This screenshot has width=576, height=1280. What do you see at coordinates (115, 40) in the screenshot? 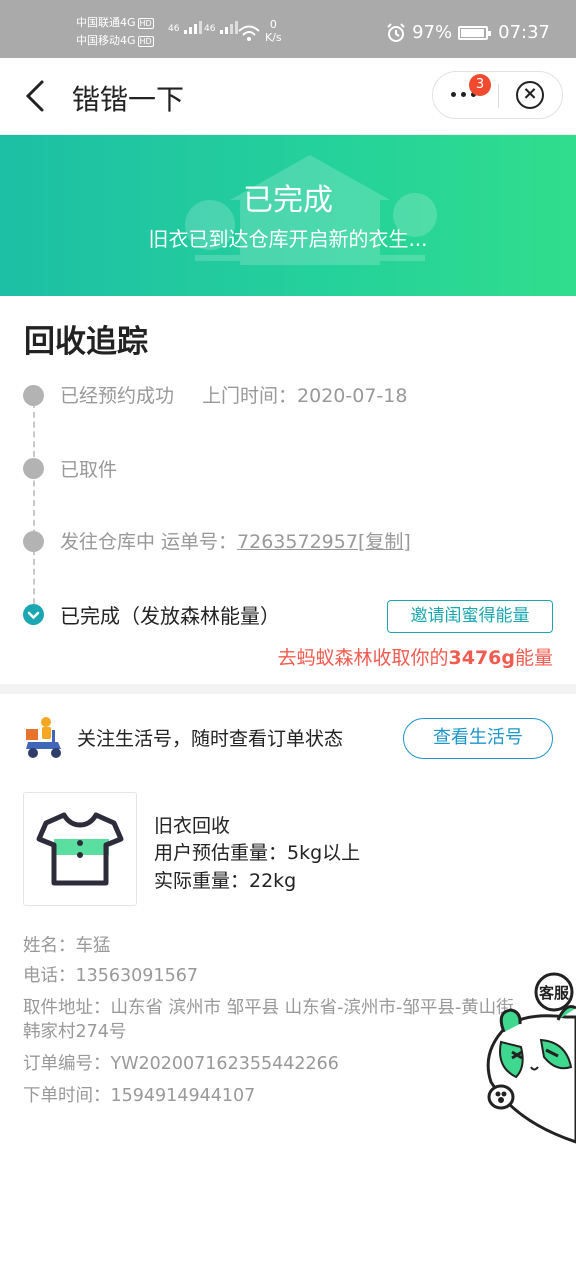
I see `carrier-2: 中国移动4G HD` at bounding box center [115, 40].